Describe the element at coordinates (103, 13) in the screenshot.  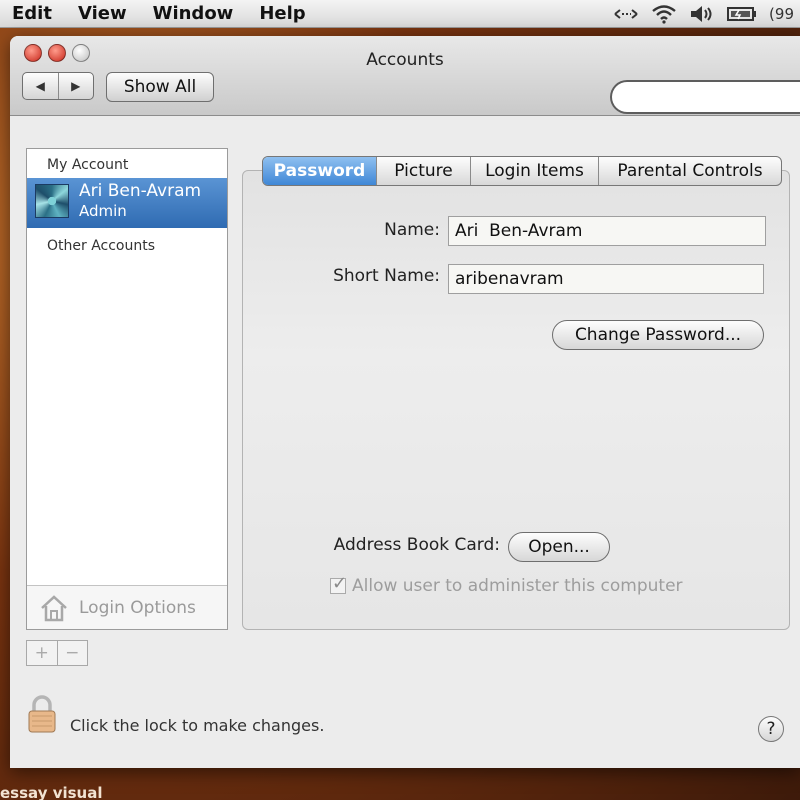
I see `menu-view: View` at that location.